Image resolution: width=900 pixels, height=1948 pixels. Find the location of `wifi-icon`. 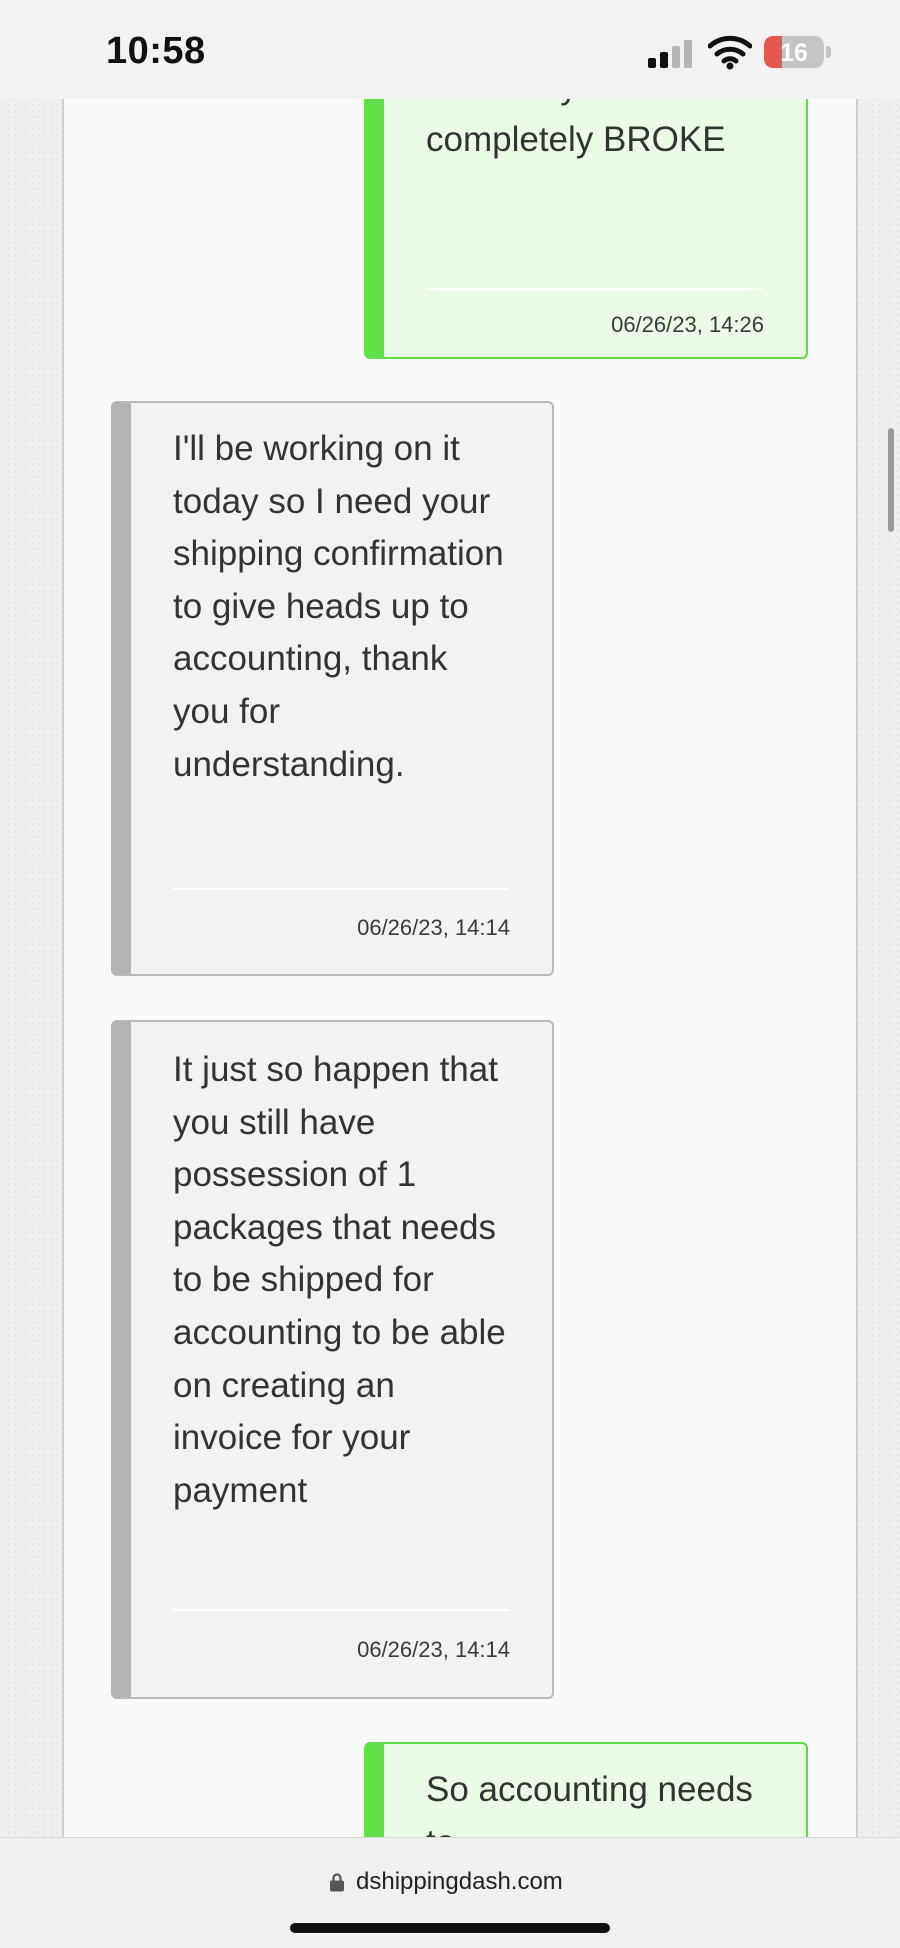

wifi-icon is located at coordinates (730, 52).